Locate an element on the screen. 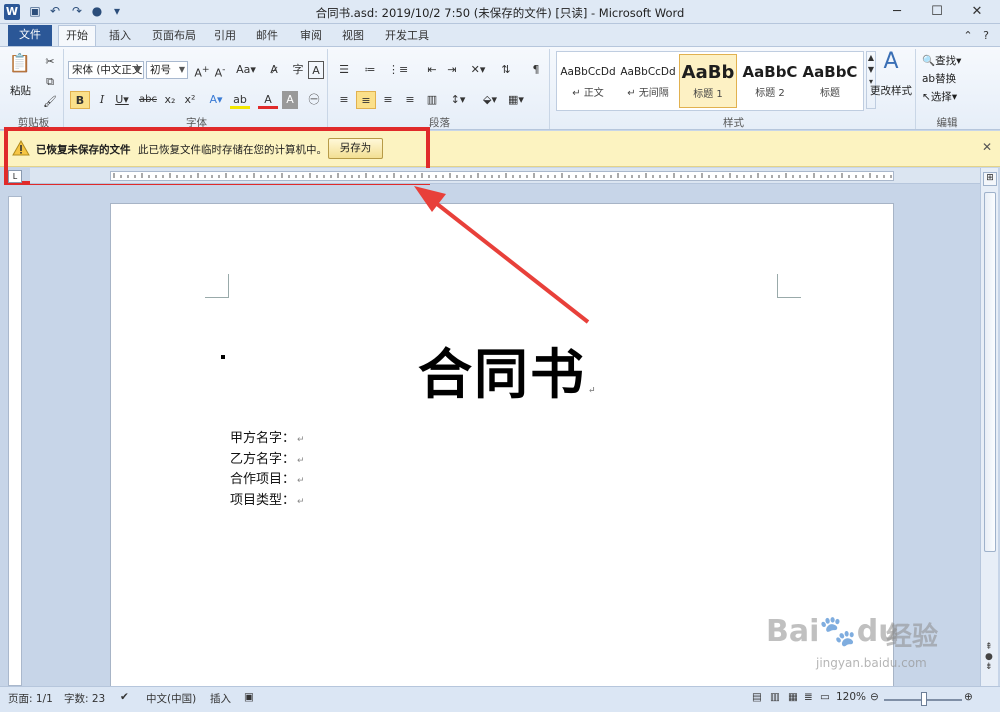  char-border-icon: A is located at coordinates (316, 70).